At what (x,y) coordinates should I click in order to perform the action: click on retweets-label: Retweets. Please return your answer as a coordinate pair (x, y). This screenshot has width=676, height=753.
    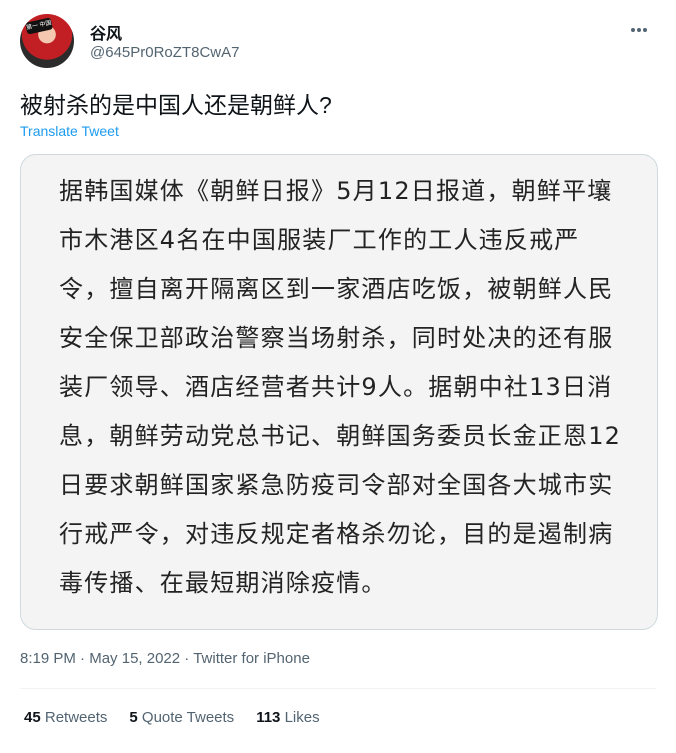
    Looking at the image, I should click on (76, 717).